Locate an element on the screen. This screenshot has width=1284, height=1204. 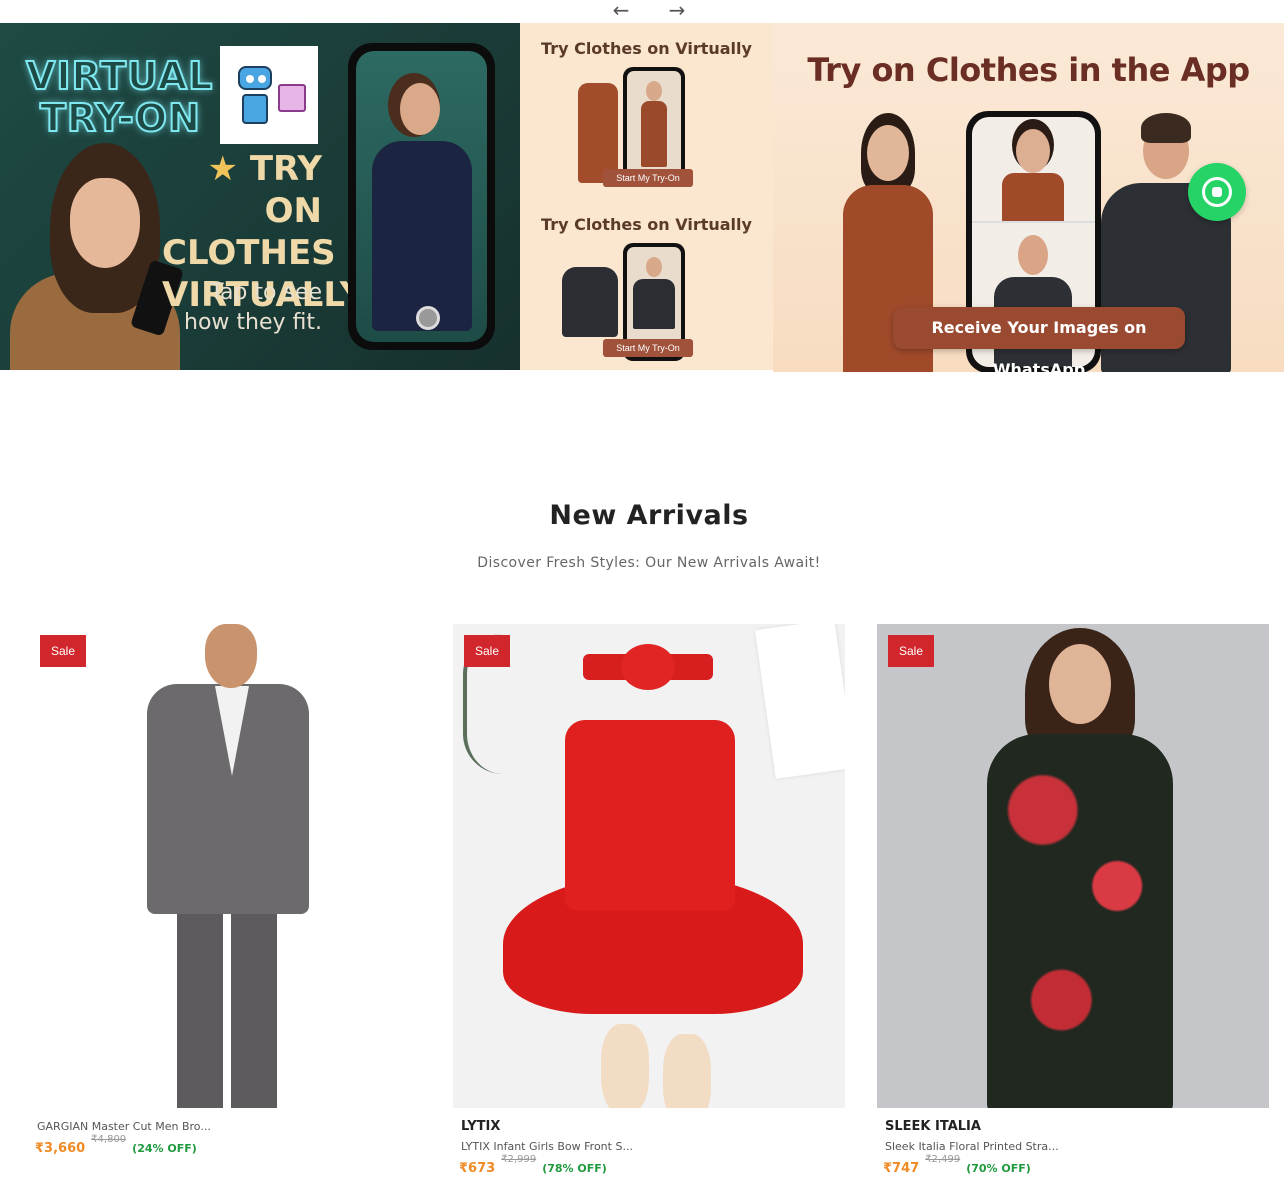
arrow-right-icon: → is located at coordinates (677, 11).